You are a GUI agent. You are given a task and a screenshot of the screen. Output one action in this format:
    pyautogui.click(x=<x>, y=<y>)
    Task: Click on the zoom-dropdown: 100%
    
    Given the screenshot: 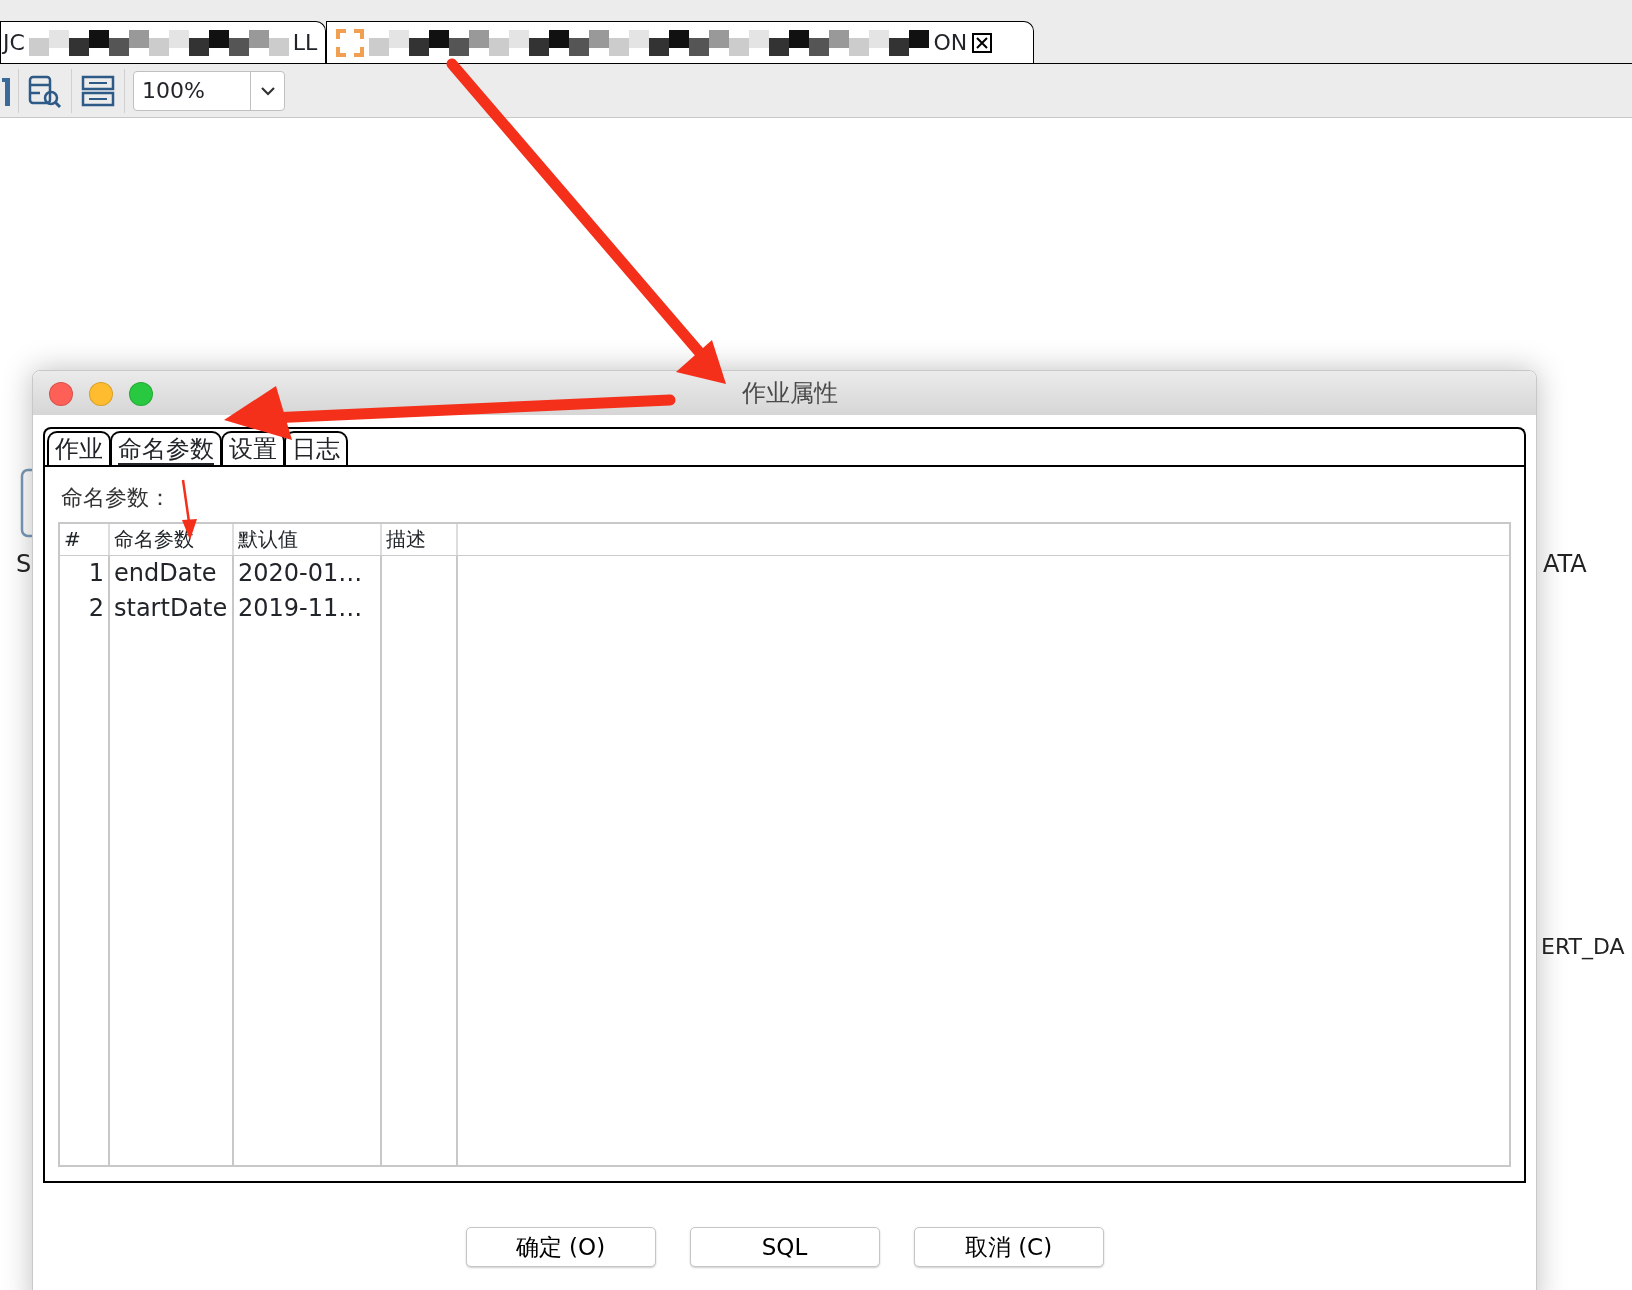 What is the action you would take?
    pyautogui.click(x=209, y=90)
    